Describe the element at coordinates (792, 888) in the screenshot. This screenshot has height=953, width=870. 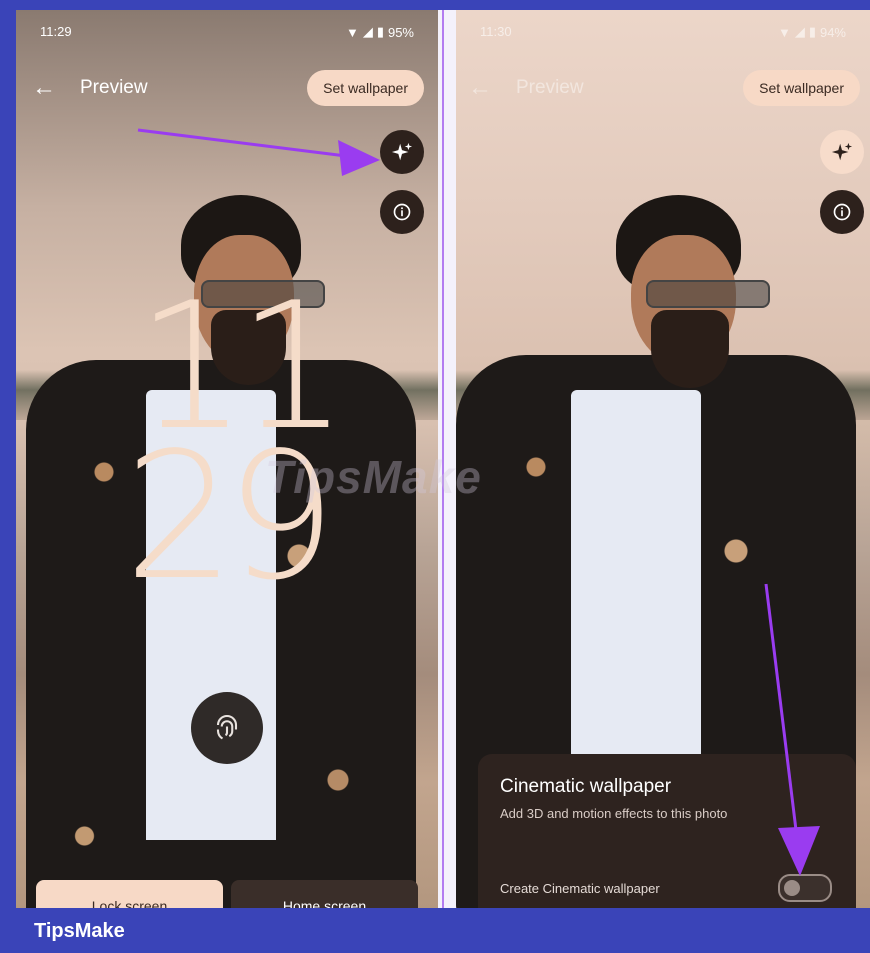
I see `toggle-knob` at that location.